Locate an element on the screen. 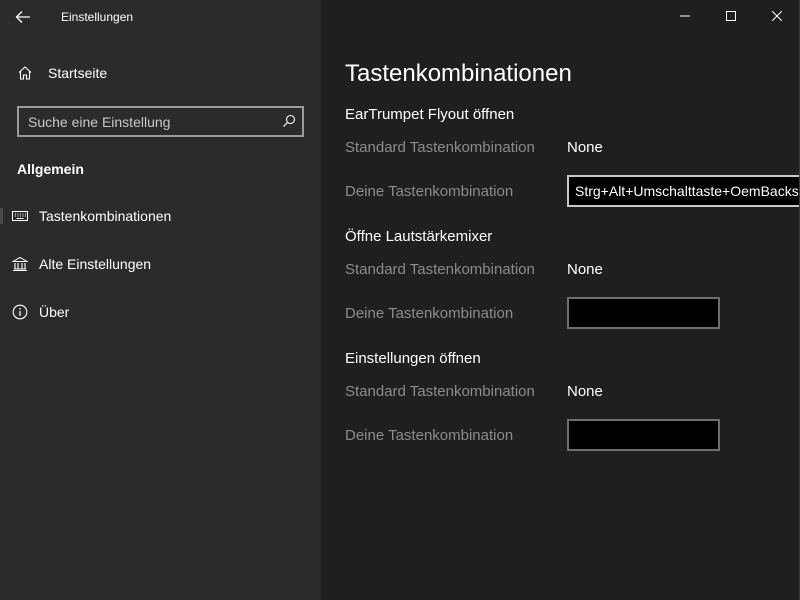 The height and width of the screenshot is (600, 800). maximize-button is located at coordinates (731, 16).